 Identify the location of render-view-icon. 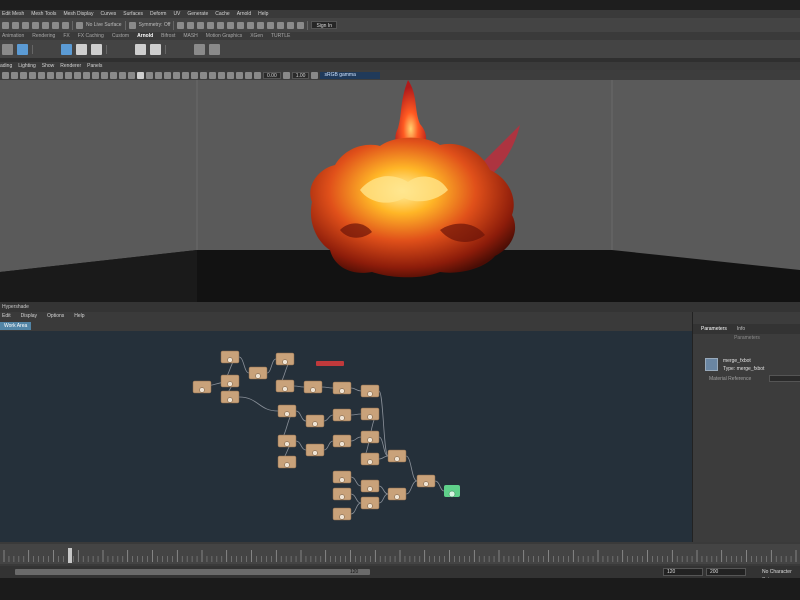
(211, 25).